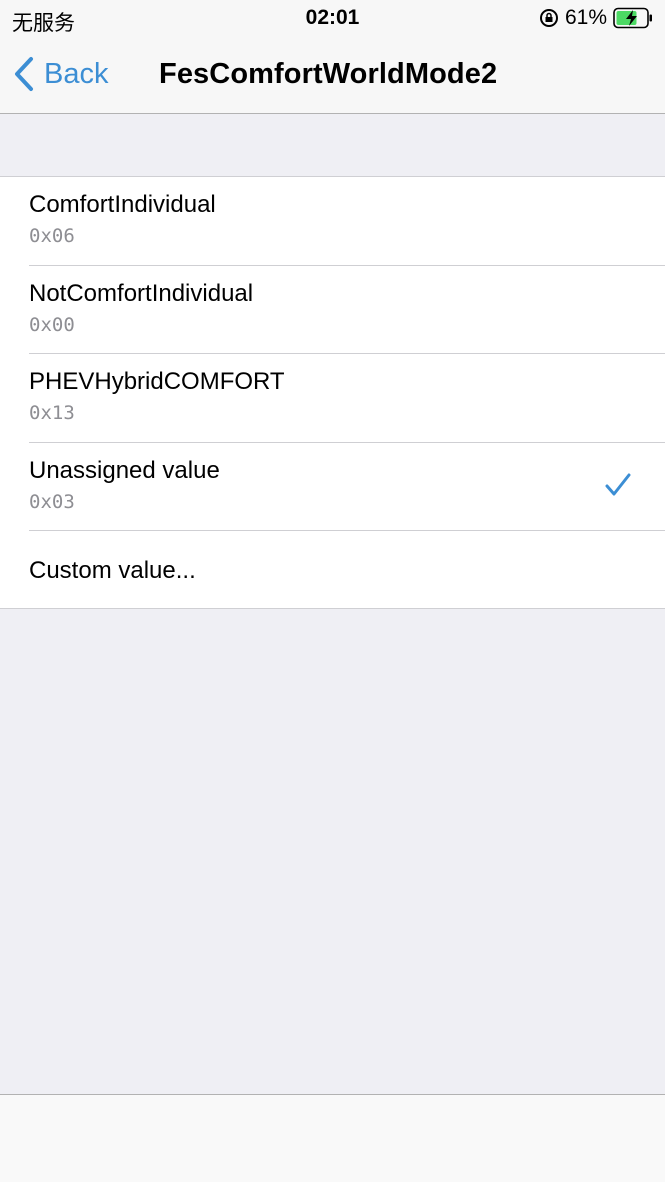 The image size is (665, 1182). What do you see at coordinates (328, 74) in the screenshot?
I see `page-title: FesComfortWorldMode2` at bounding box center [328, 74].